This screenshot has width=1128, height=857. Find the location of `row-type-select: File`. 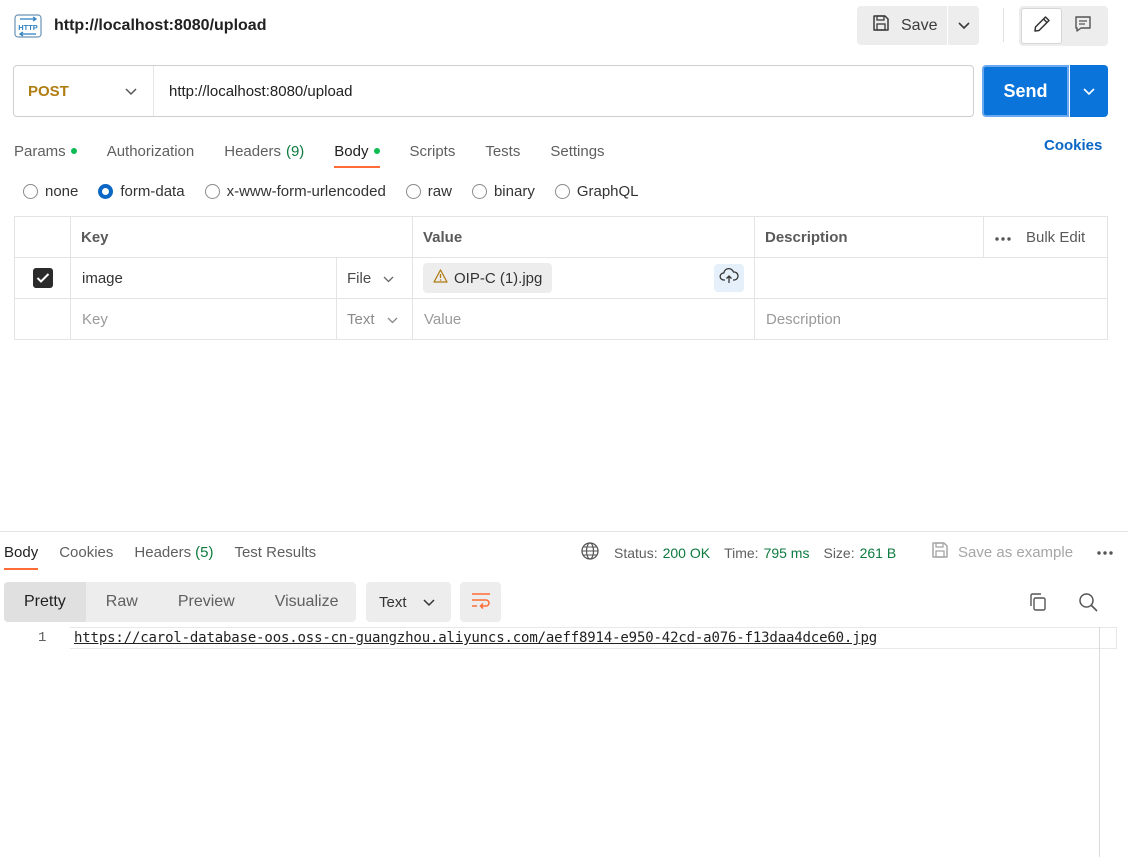

row-type-select: File is located at coordinates (375, 278).